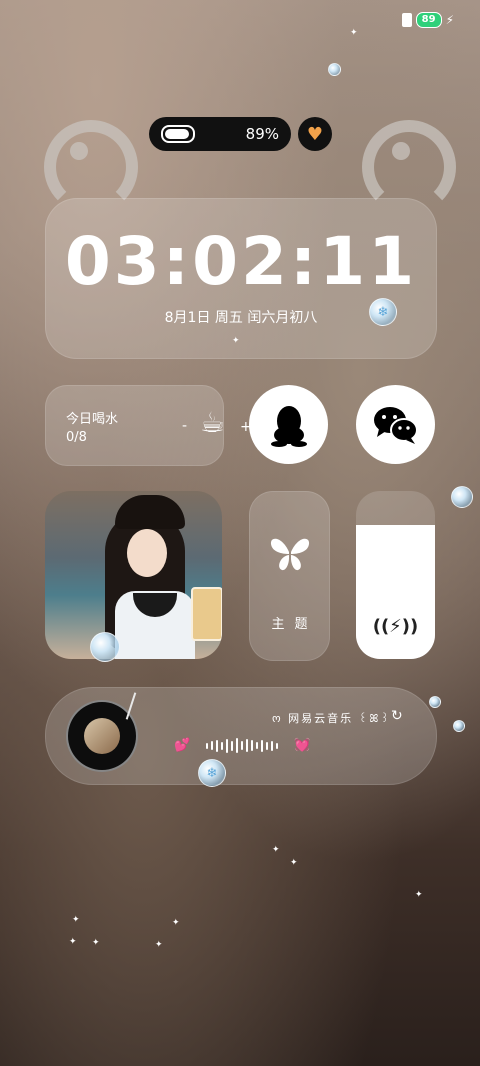  What do you see at coordinates (182, 745) in the screenshot?
I see `heart-icon: 💕` at bounding box center [182, 745].